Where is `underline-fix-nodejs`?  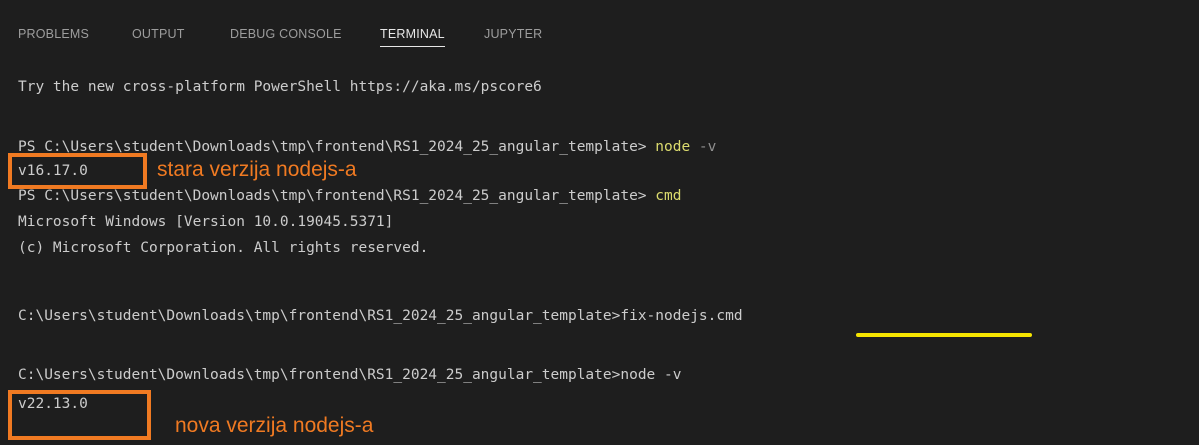 underline-fix-nodejs is located at coordinates (944, 335).